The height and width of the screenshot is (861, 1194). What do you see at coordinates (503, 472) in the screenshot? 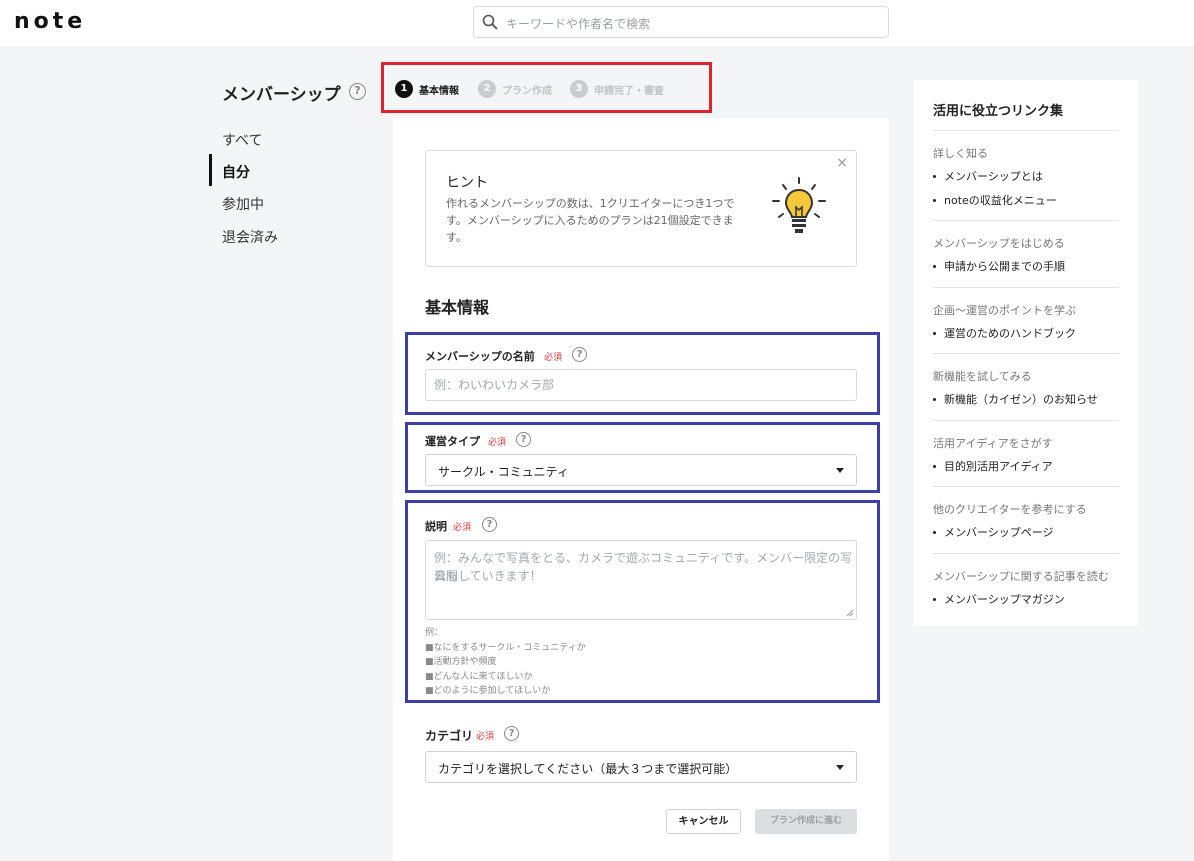
I see `type-select-value: サークル・コミュニティ` at bounding box center [503, 472].